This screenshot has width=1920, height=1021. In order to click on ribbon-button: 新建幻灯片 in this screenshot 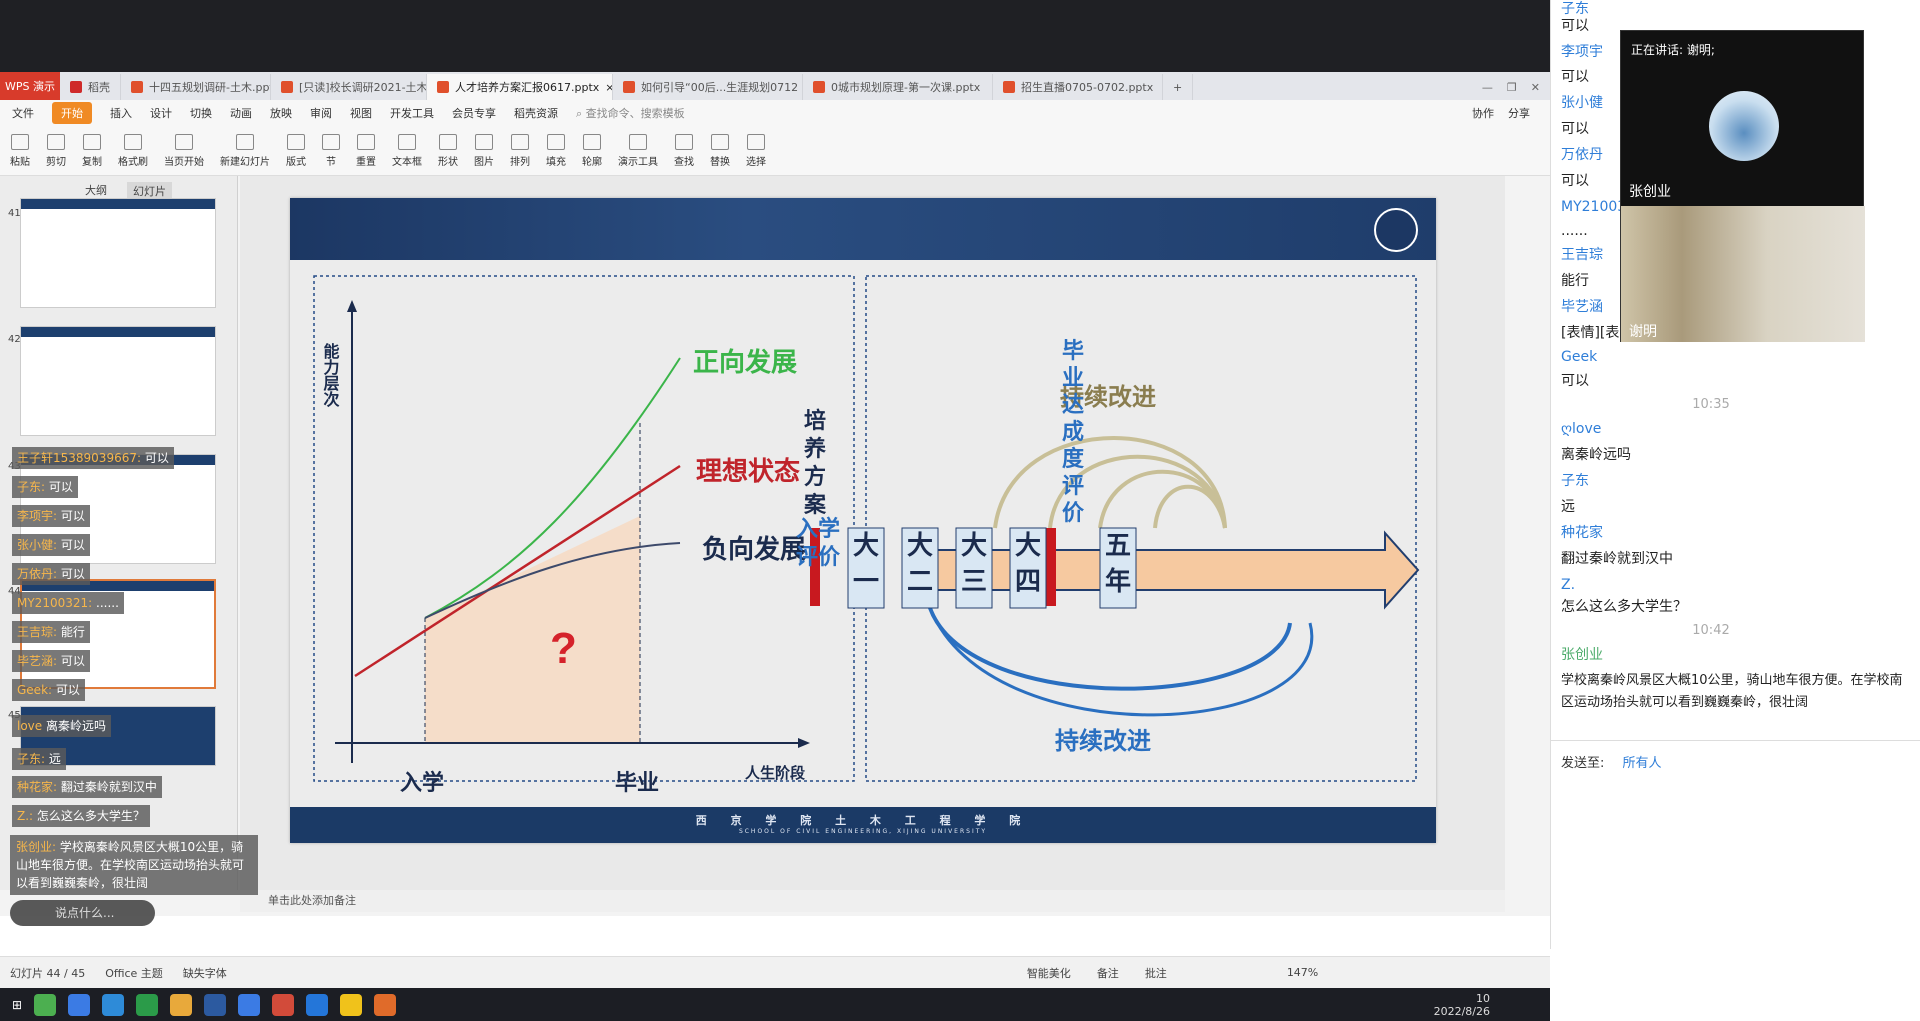, I will do `click(245, 150)`.